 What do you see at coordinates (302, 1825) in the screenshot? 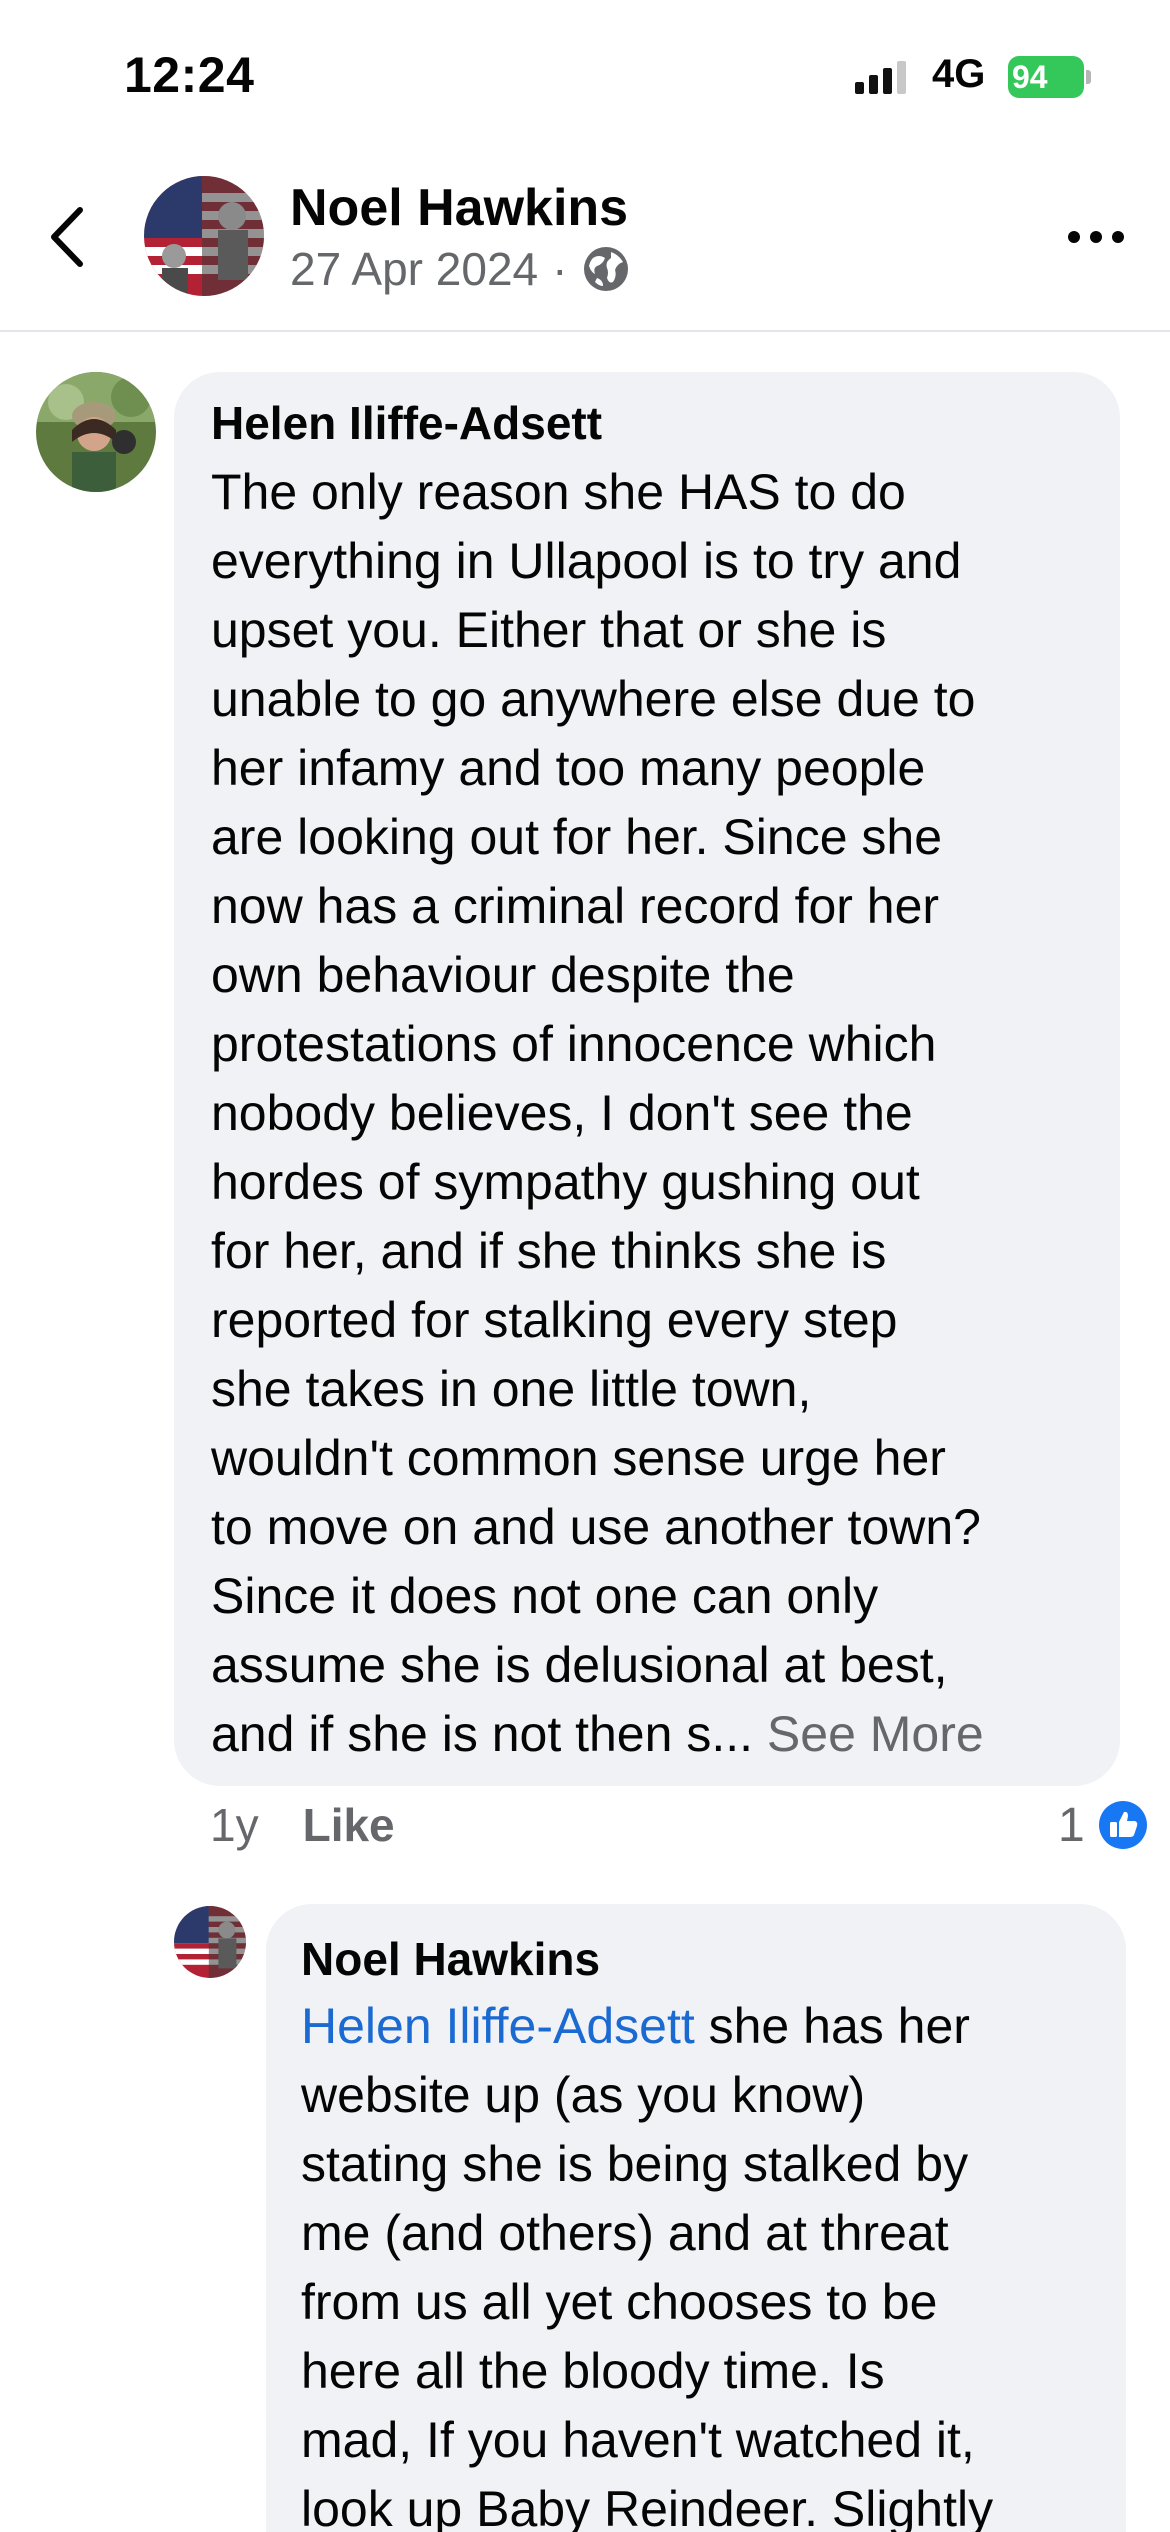
I see `comment-actions: 1y Like` at bounding box center [302, 1825].